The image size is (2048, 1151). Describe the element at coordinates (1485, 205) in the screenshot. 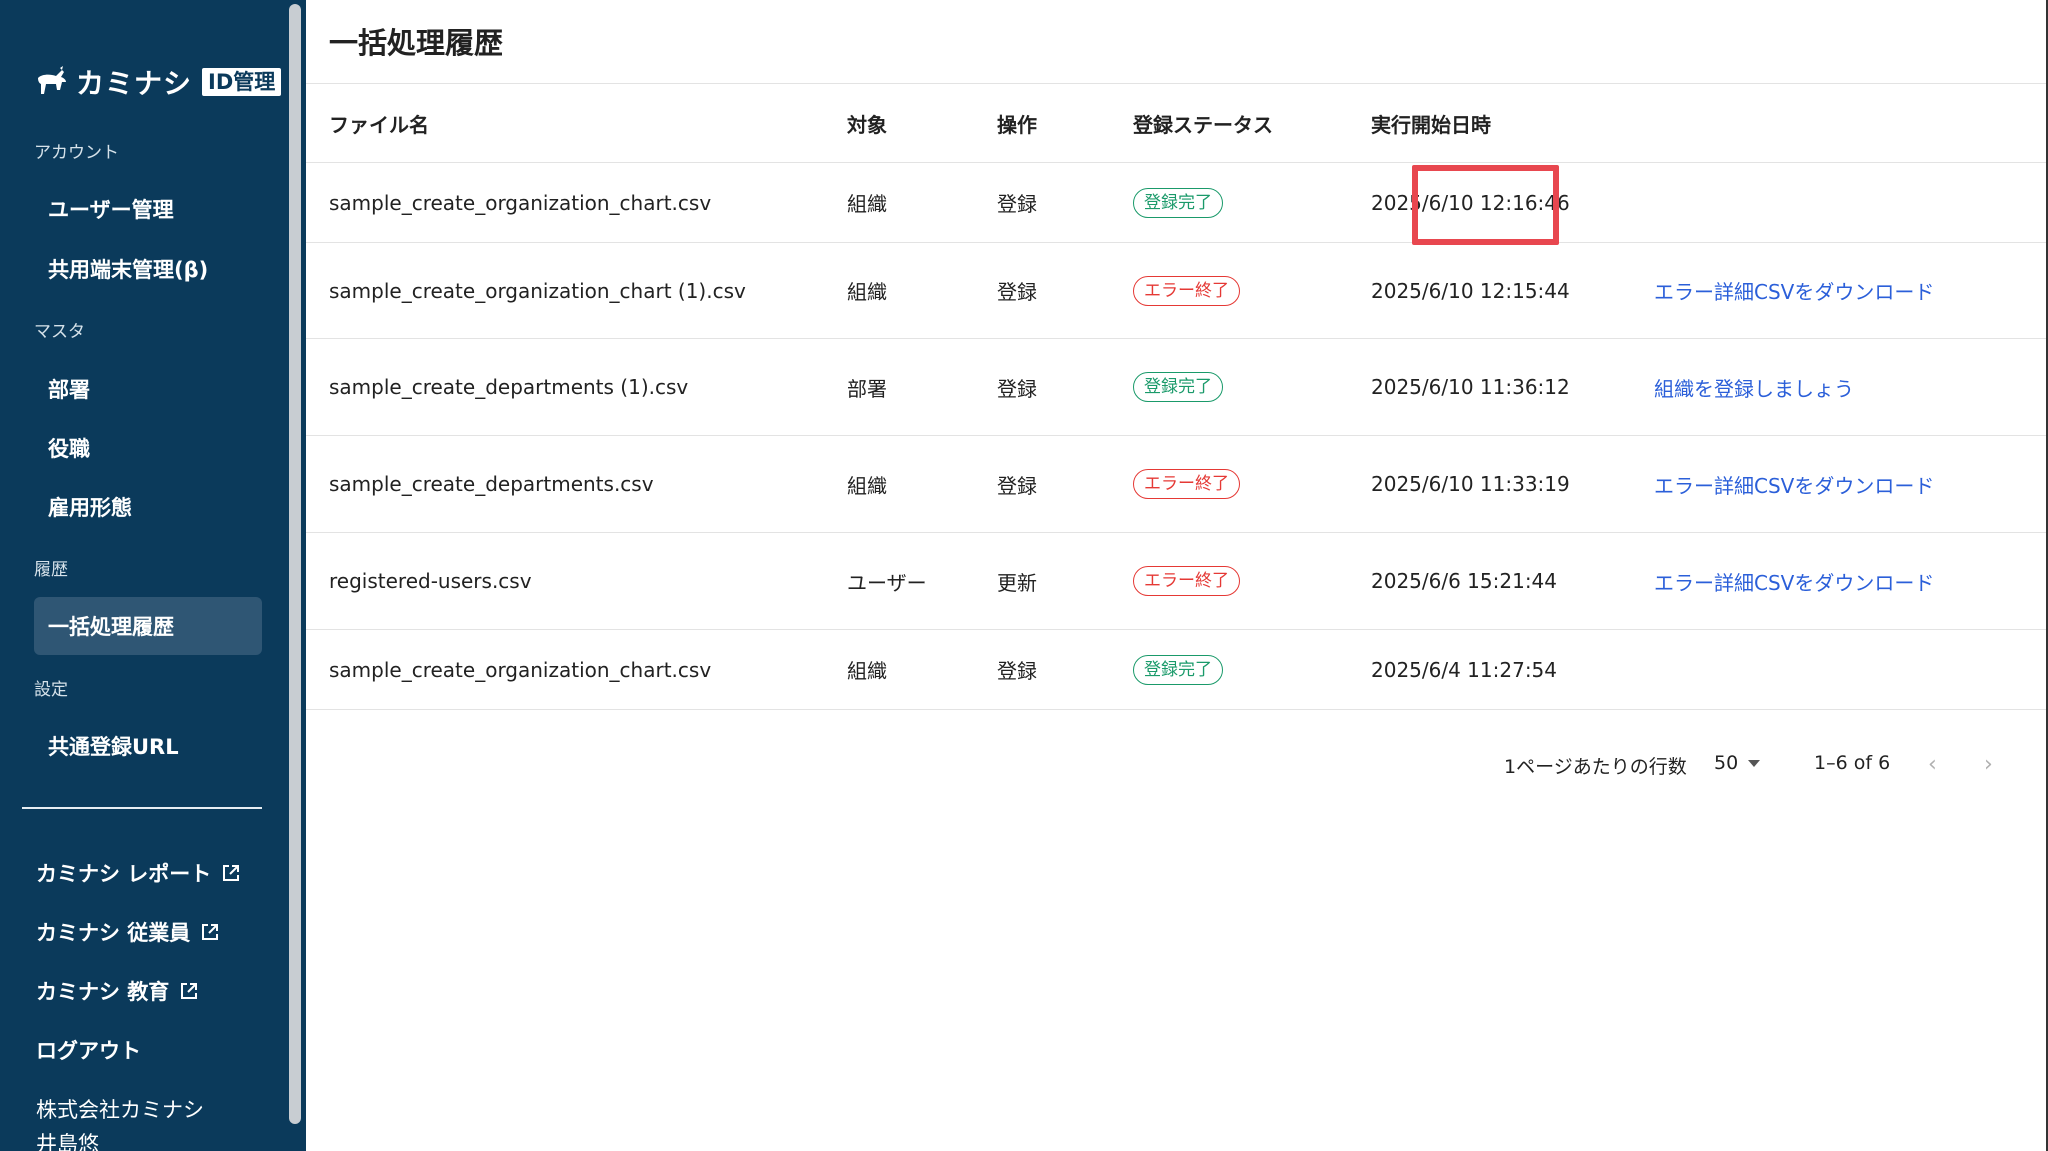

I see `highlight-box` at that location.